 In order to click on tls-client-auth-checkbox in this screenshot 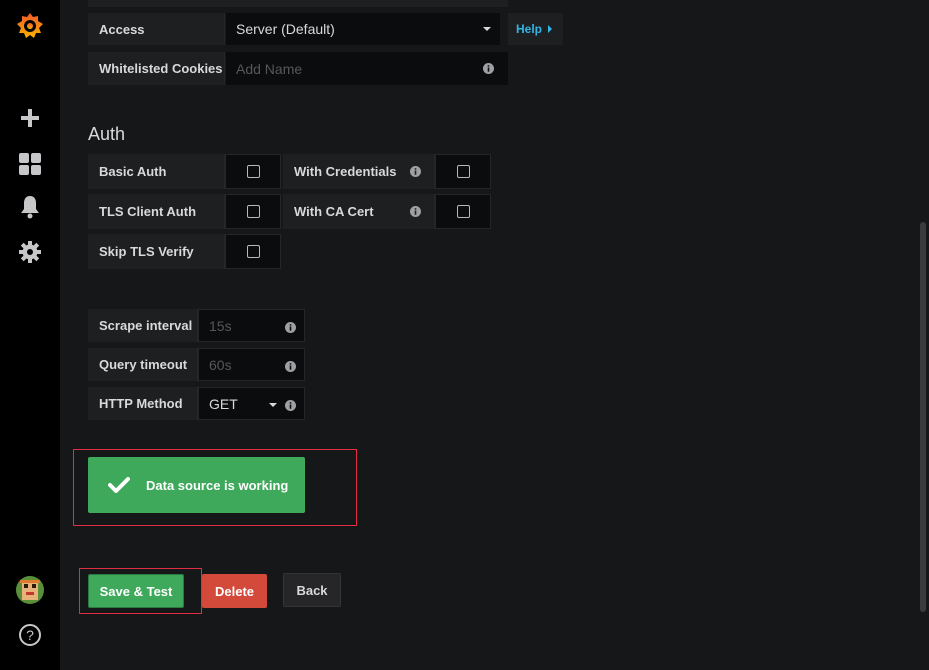, I will do `click(253, 211)`.